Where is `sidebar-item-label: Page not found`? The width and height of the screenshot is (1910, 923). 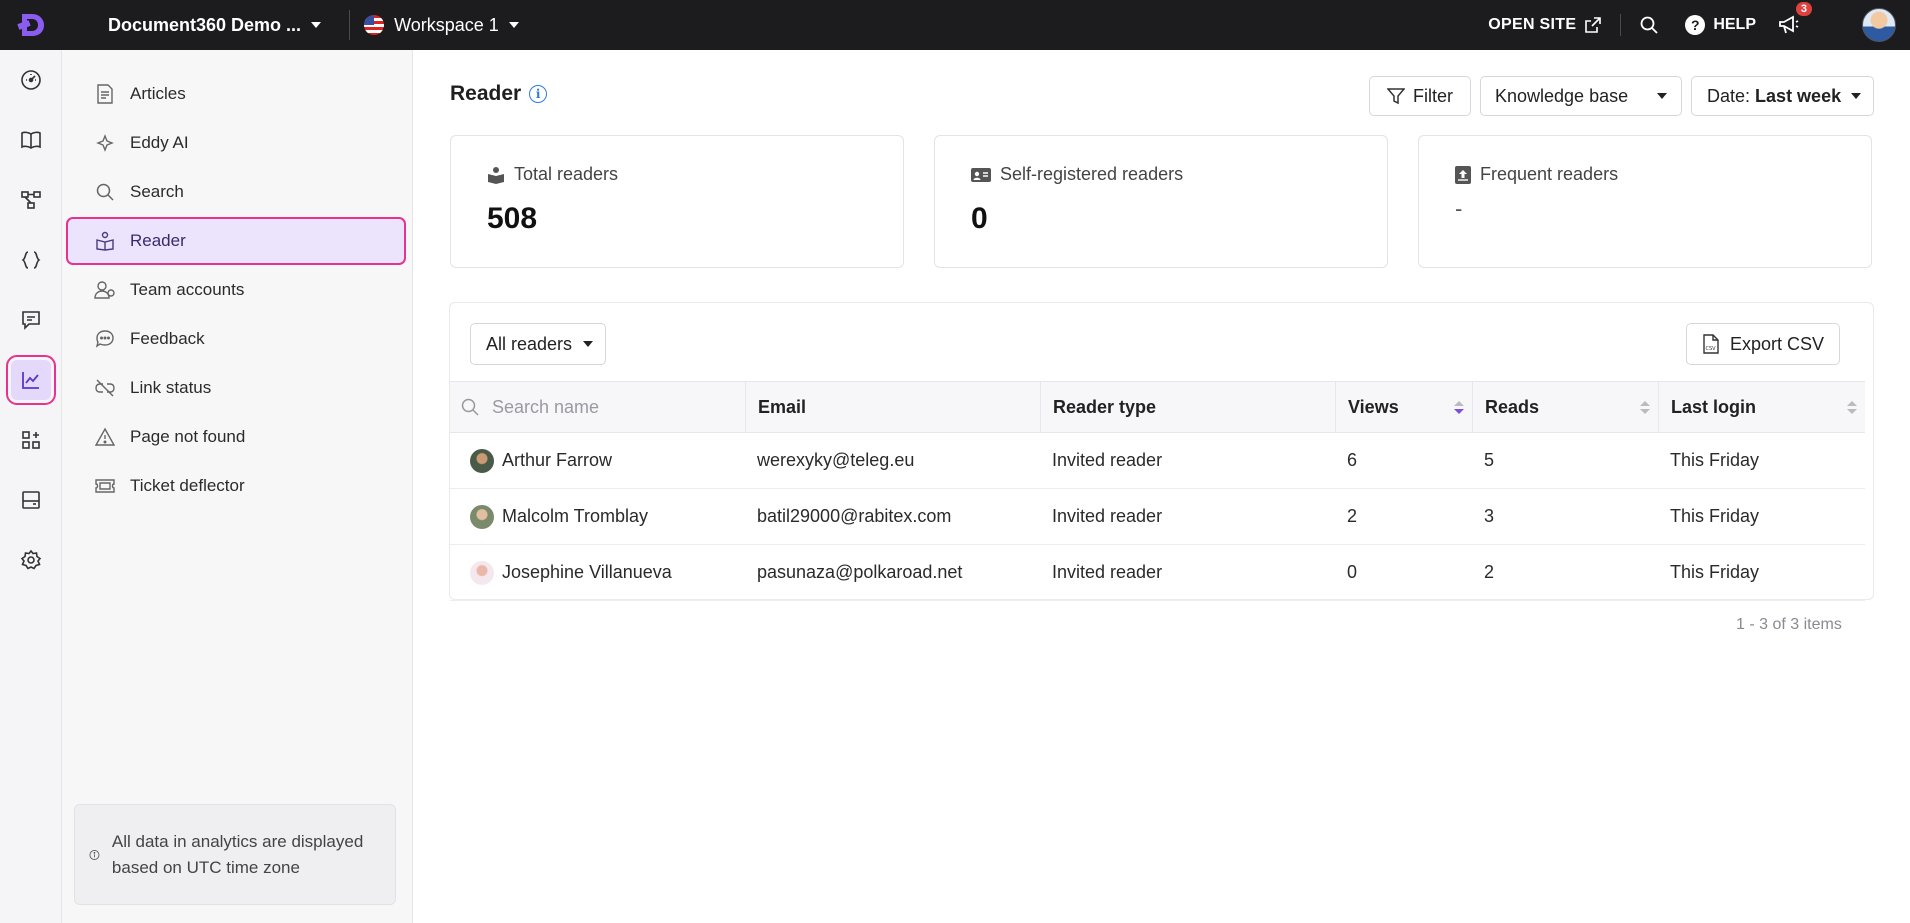 sidebar-item-label: Page not found is located at coordinates (188, 436).